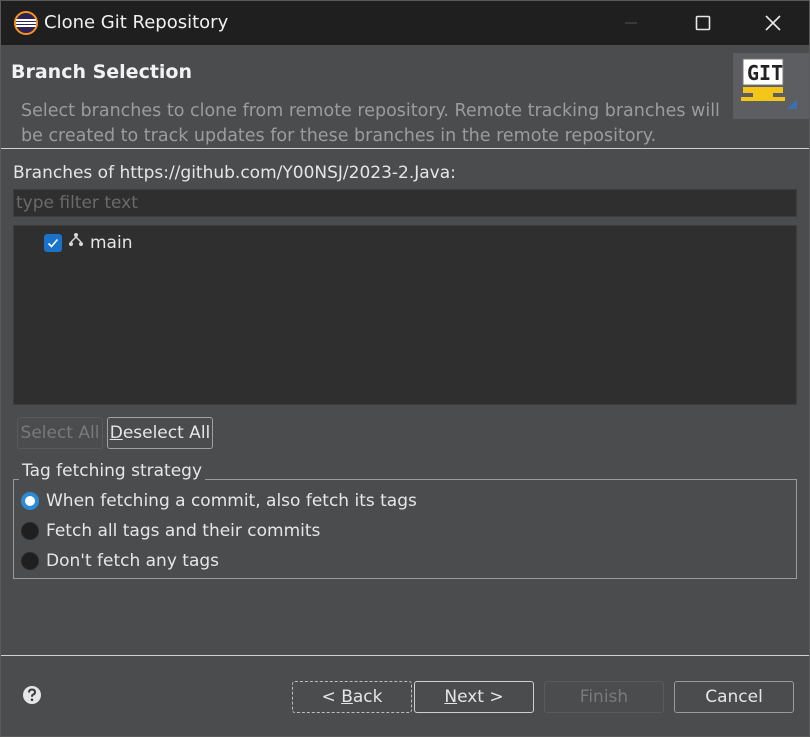  I want to click on mnemonic-d: D, so click(116, 433).